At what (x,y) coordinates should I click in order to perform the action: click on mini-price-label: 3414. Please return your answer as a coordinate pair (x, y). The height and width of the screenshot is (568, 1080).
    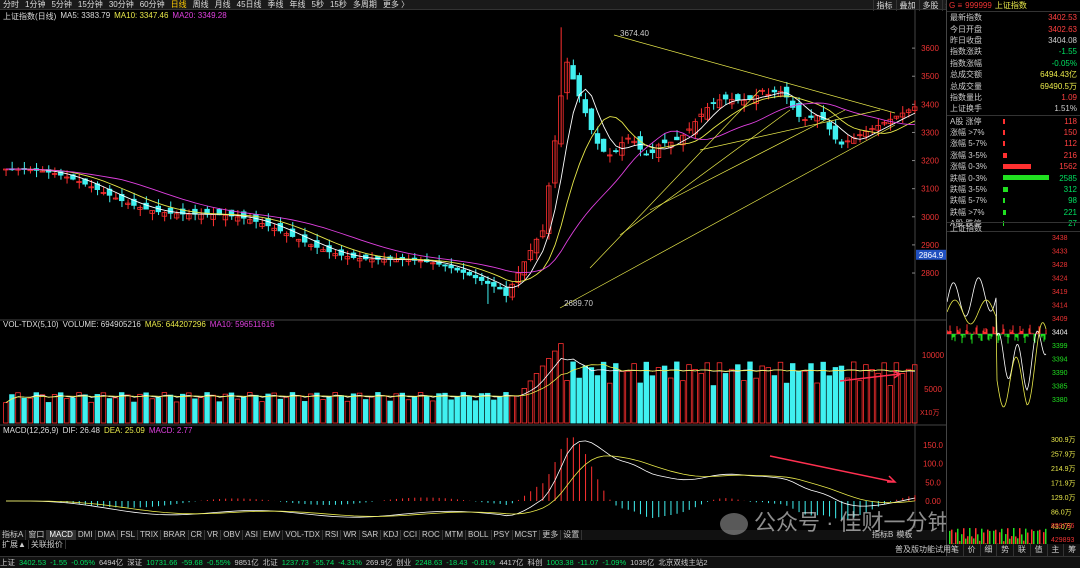
    Looking at the image, I should click on (1060, 306).